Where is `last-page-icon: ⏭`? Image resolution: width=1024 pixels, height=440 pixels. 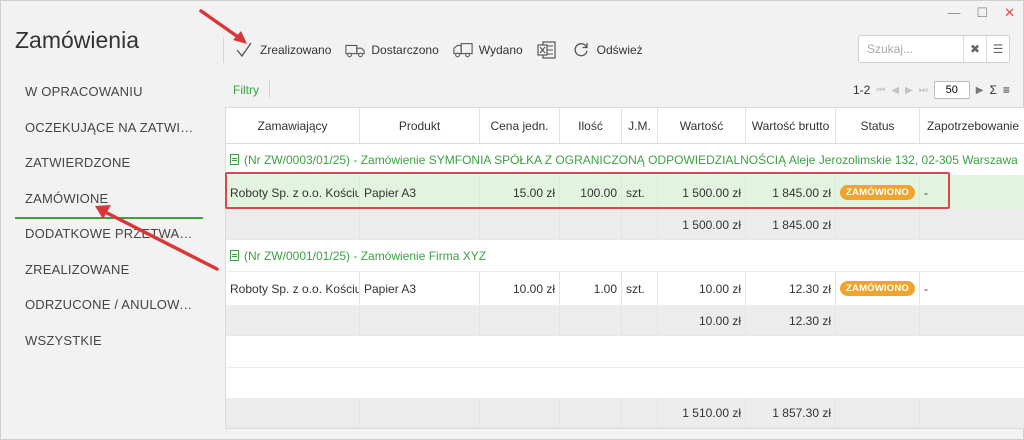 last-page-icon: ⏭ is located at coordinates (923, 90).